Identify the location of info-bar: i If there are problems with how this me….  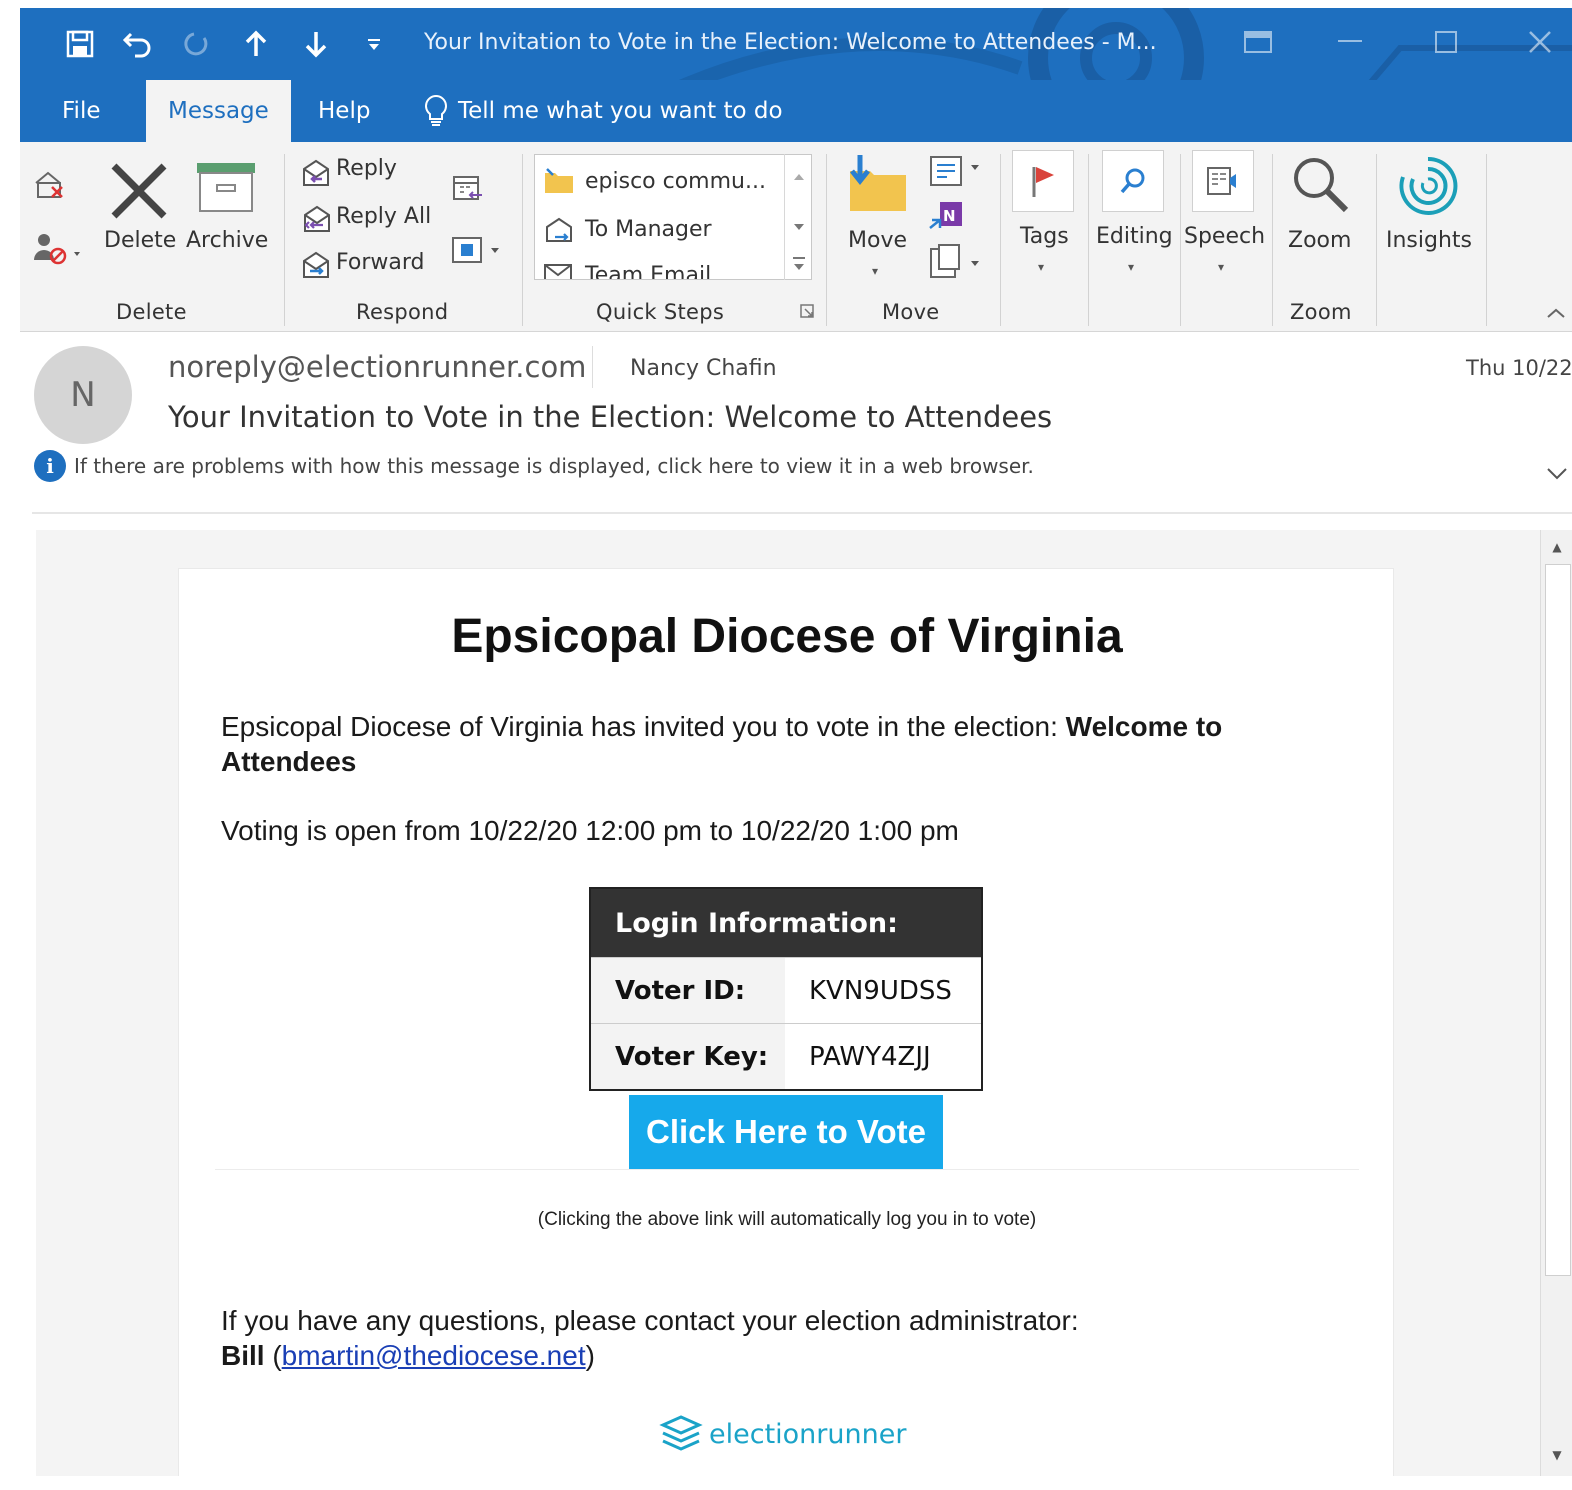
(534, 466).